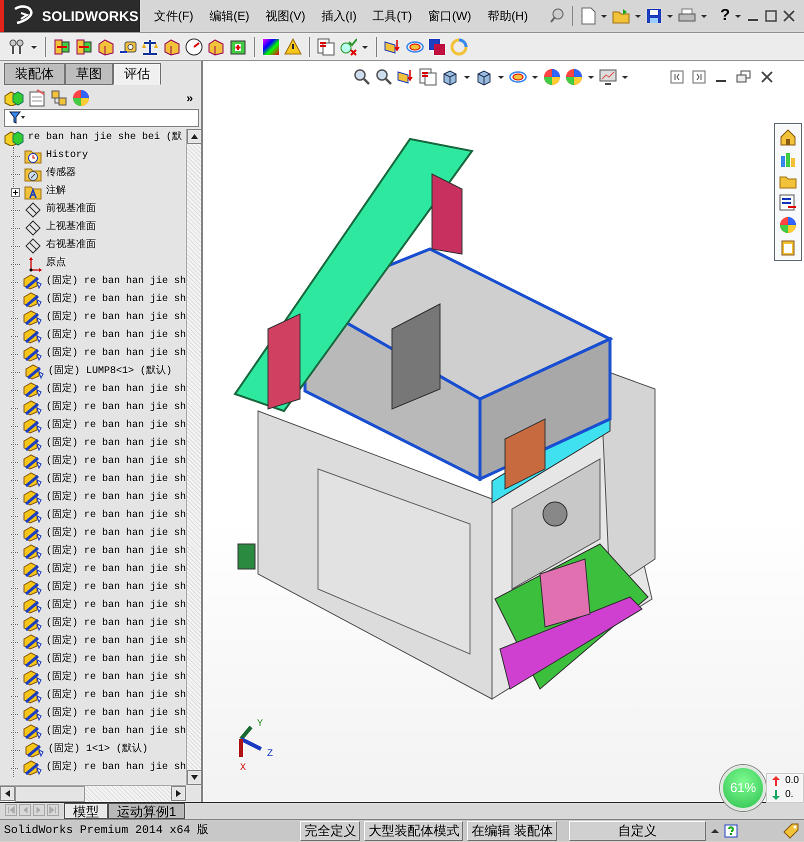 This screenshot has width=804, height=842. Describe the element at coordinates (178, 793) in the screenshot. I see `scroll-right-icon` at that location.